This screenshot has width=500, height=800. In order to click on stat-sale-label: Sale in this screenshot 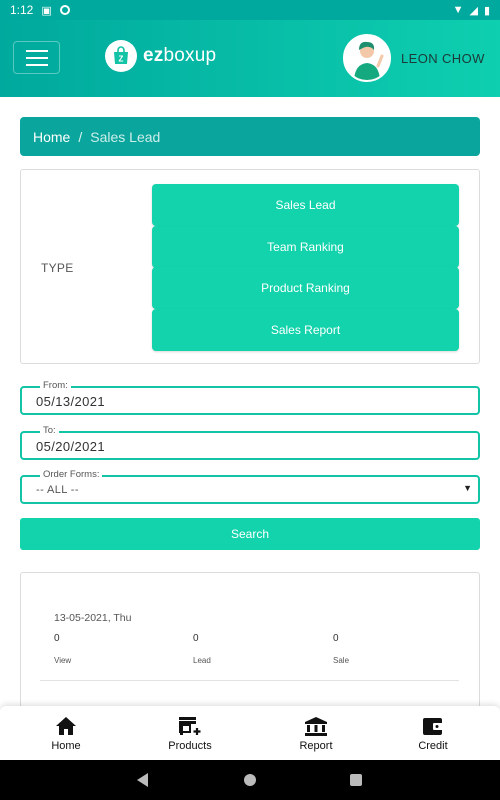, I will do `click(341, 660)`.